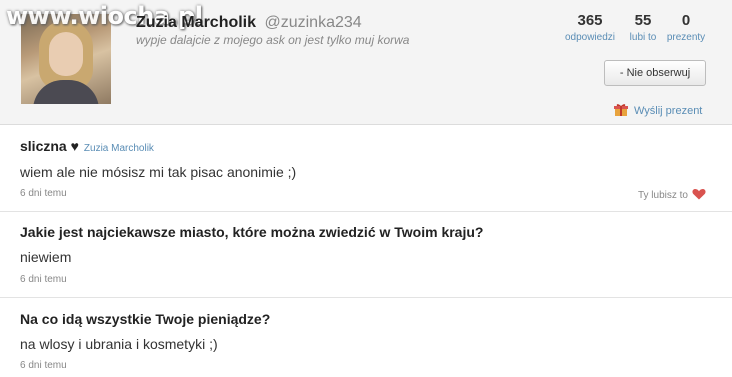 The width and height of the screenshot is (732, 377). I want to click on like-status: Ty lubisz to, so click(672, 194).